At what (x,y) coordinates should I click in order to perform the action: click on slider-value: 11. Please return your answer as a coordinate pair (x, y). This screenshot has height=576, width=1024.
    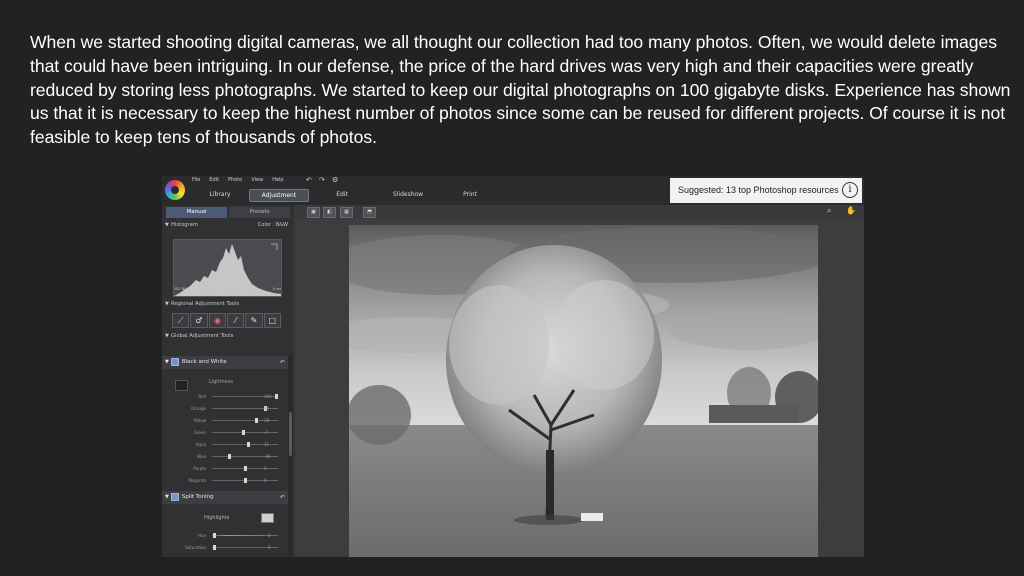
    Looking at the image, I should click on (267, 444).